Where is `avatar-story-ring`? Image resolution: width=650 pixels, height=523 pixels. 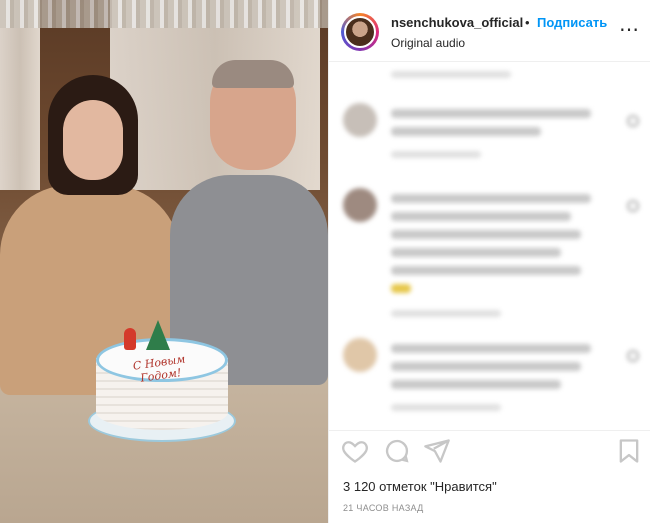 avatar-story-ring is located at coordinates (360, 32).